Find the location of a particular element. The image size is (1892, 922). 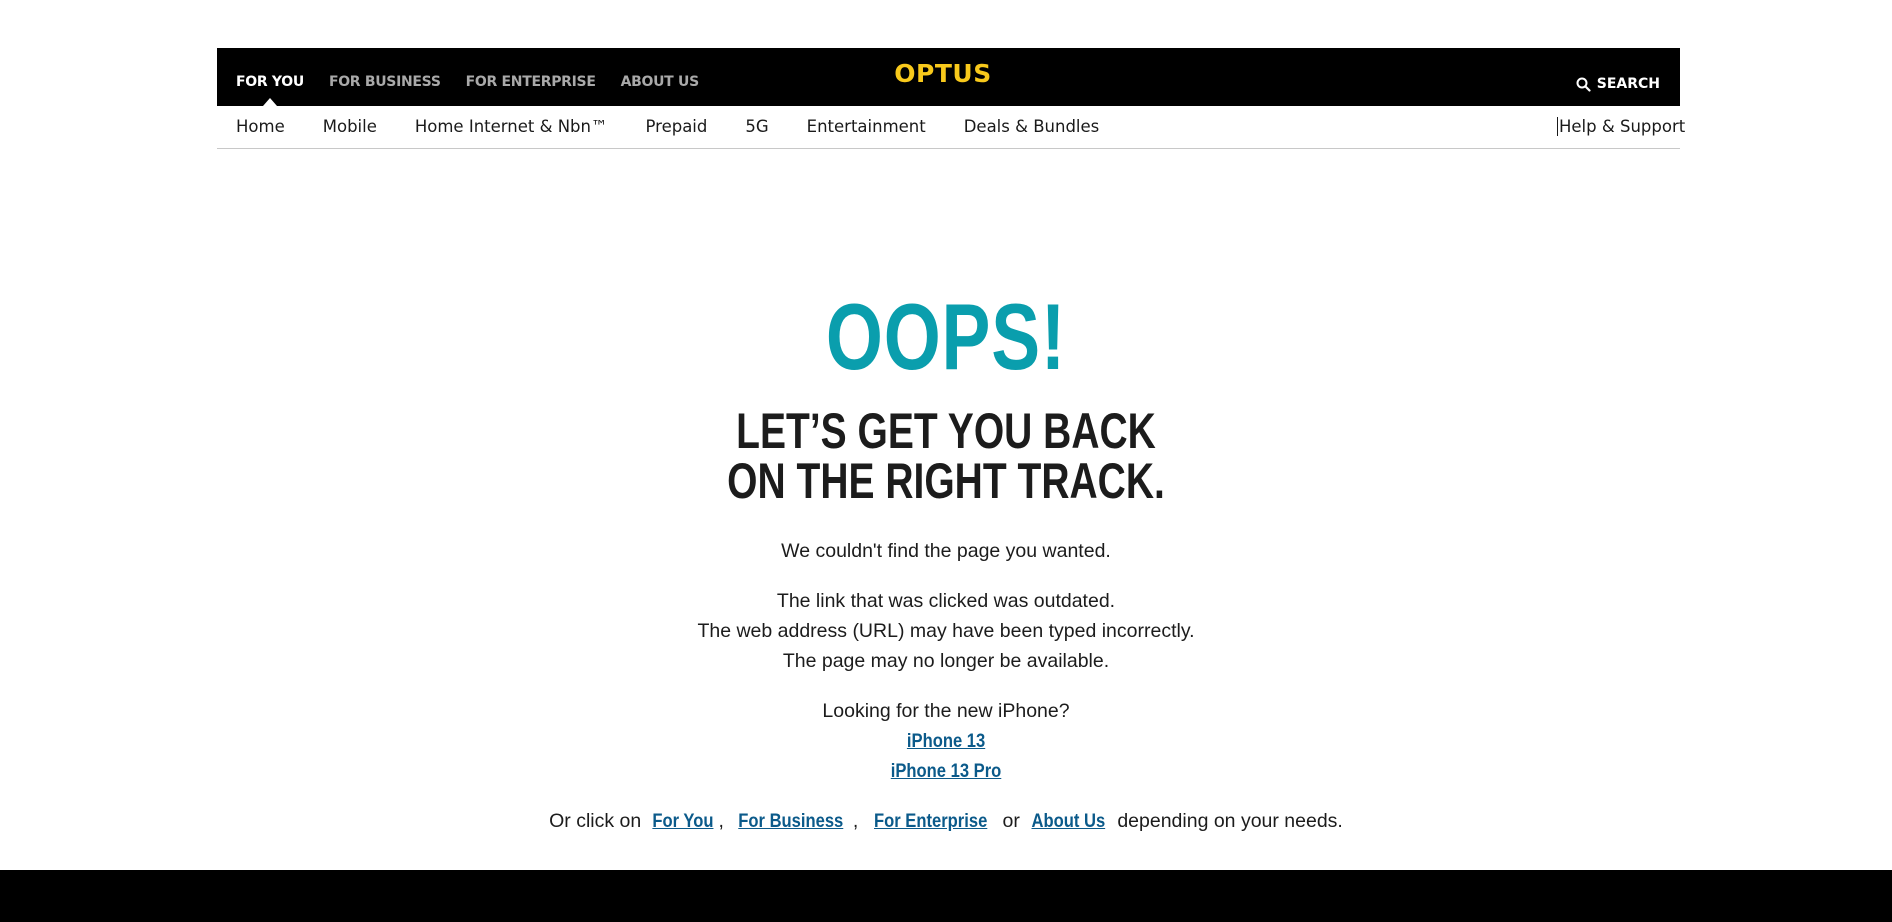

segment-for-you: FOR YOU is located at coordinates (270, 90).